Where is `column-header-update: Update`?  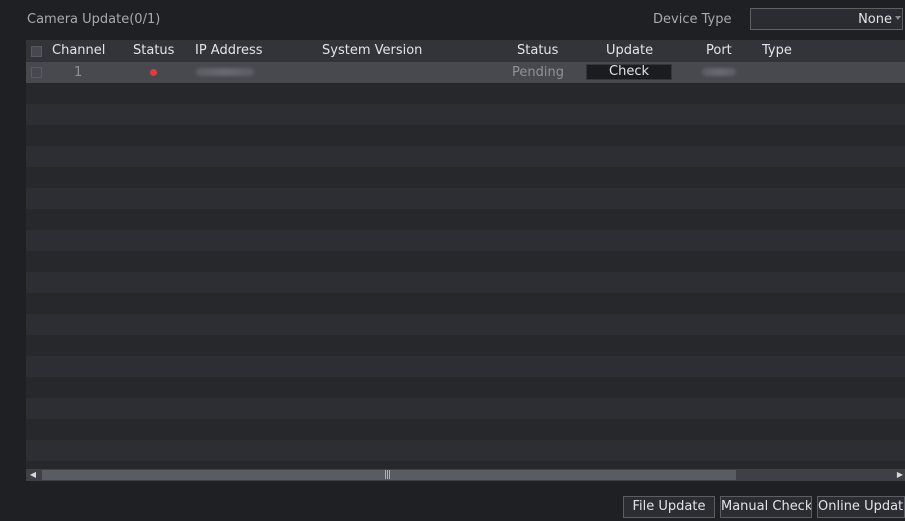 column-header-update: Update is located at coordinates (630, 50).